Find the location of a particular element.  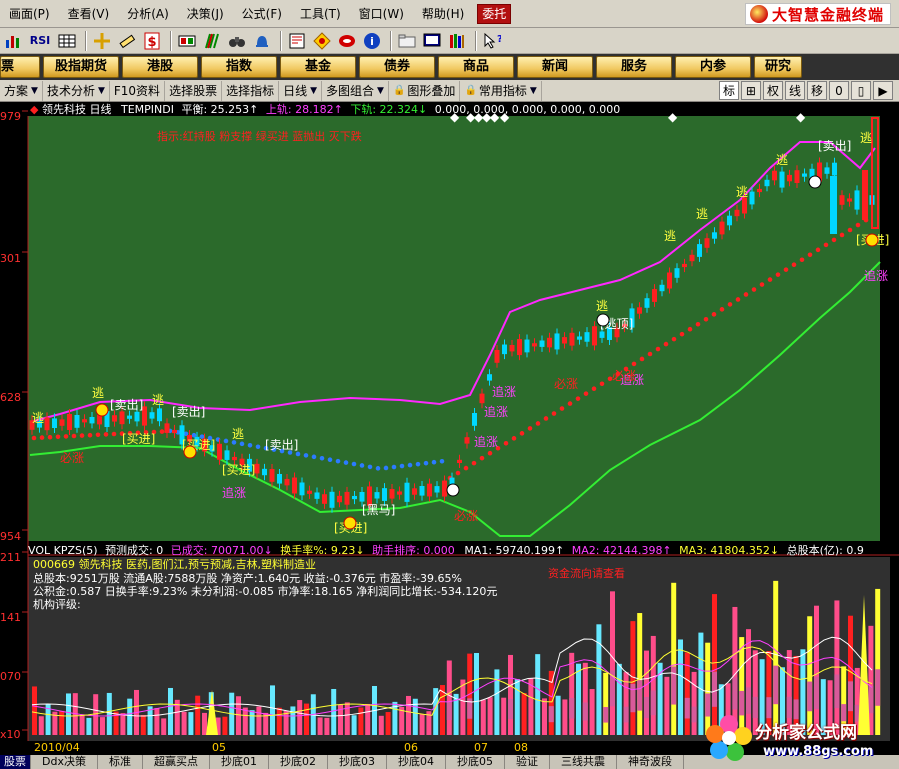

bottom-tab: 验证 is located at coordinates (527, 762).